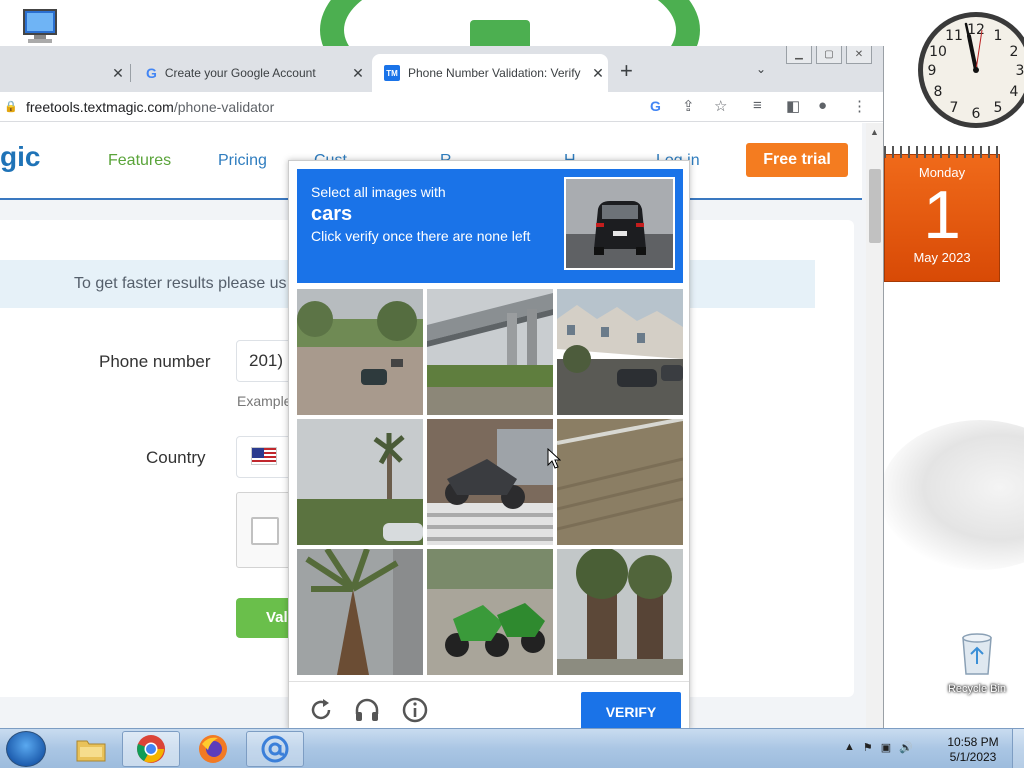  I want to click on calendar-month-year: May 2023, so click(942, 257).